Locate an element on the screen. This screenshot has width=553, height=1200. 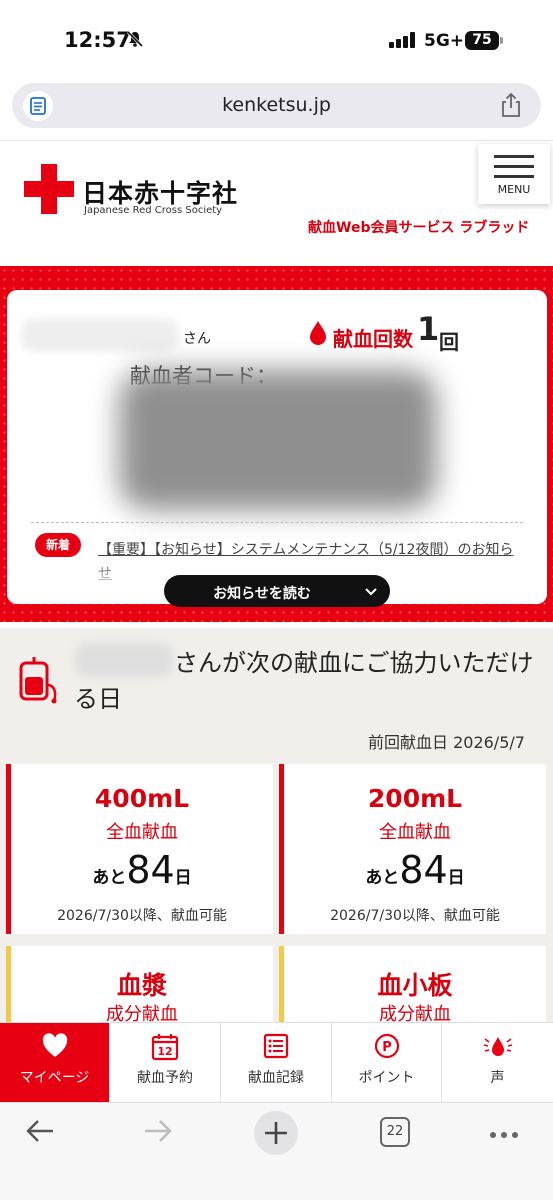
url-text: kenketsu.jp is located at coordinates (276, 105).